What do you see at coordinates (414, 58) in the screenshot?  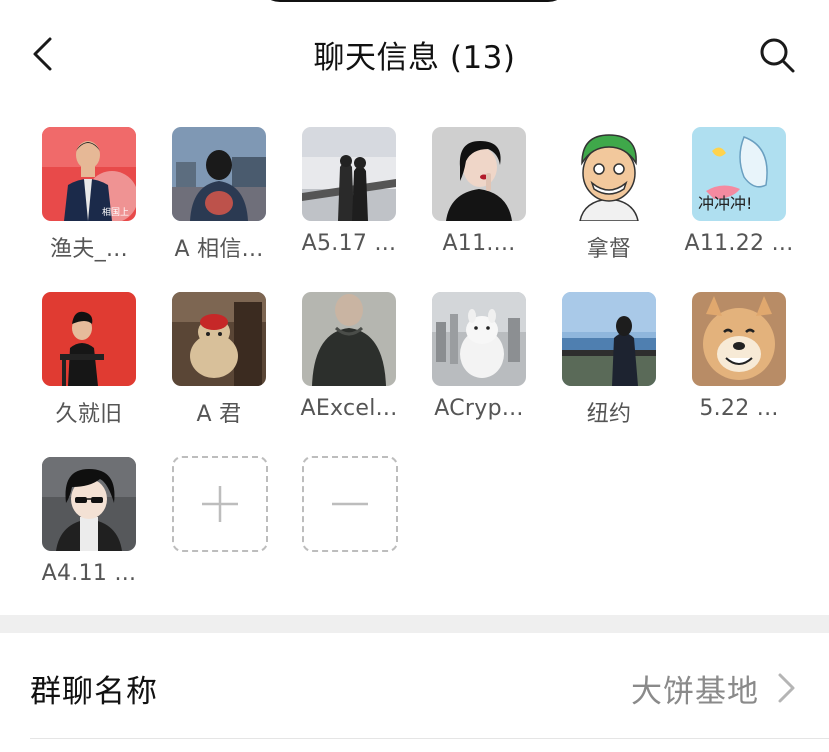 I see `page-title: 聊天信息 (13)` at bounding box center [414, 58].